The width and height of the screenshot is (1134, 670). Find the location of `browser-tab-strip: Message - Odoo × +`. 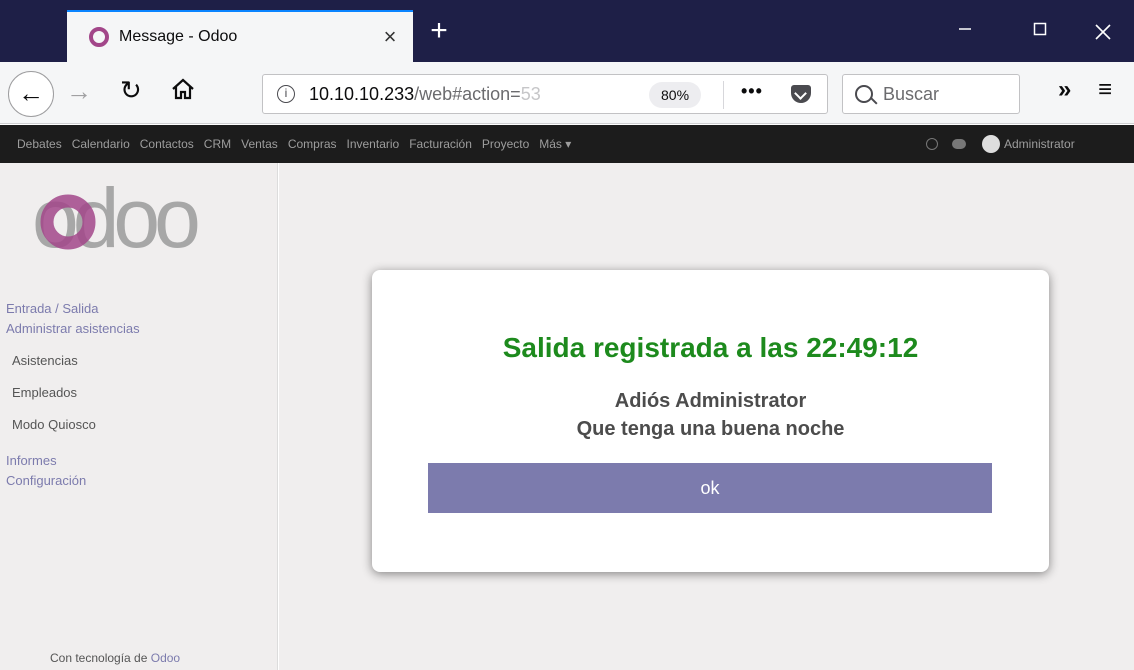

browser-tab-strip: Message - Odoo × + is located at coordinates (567, 31).